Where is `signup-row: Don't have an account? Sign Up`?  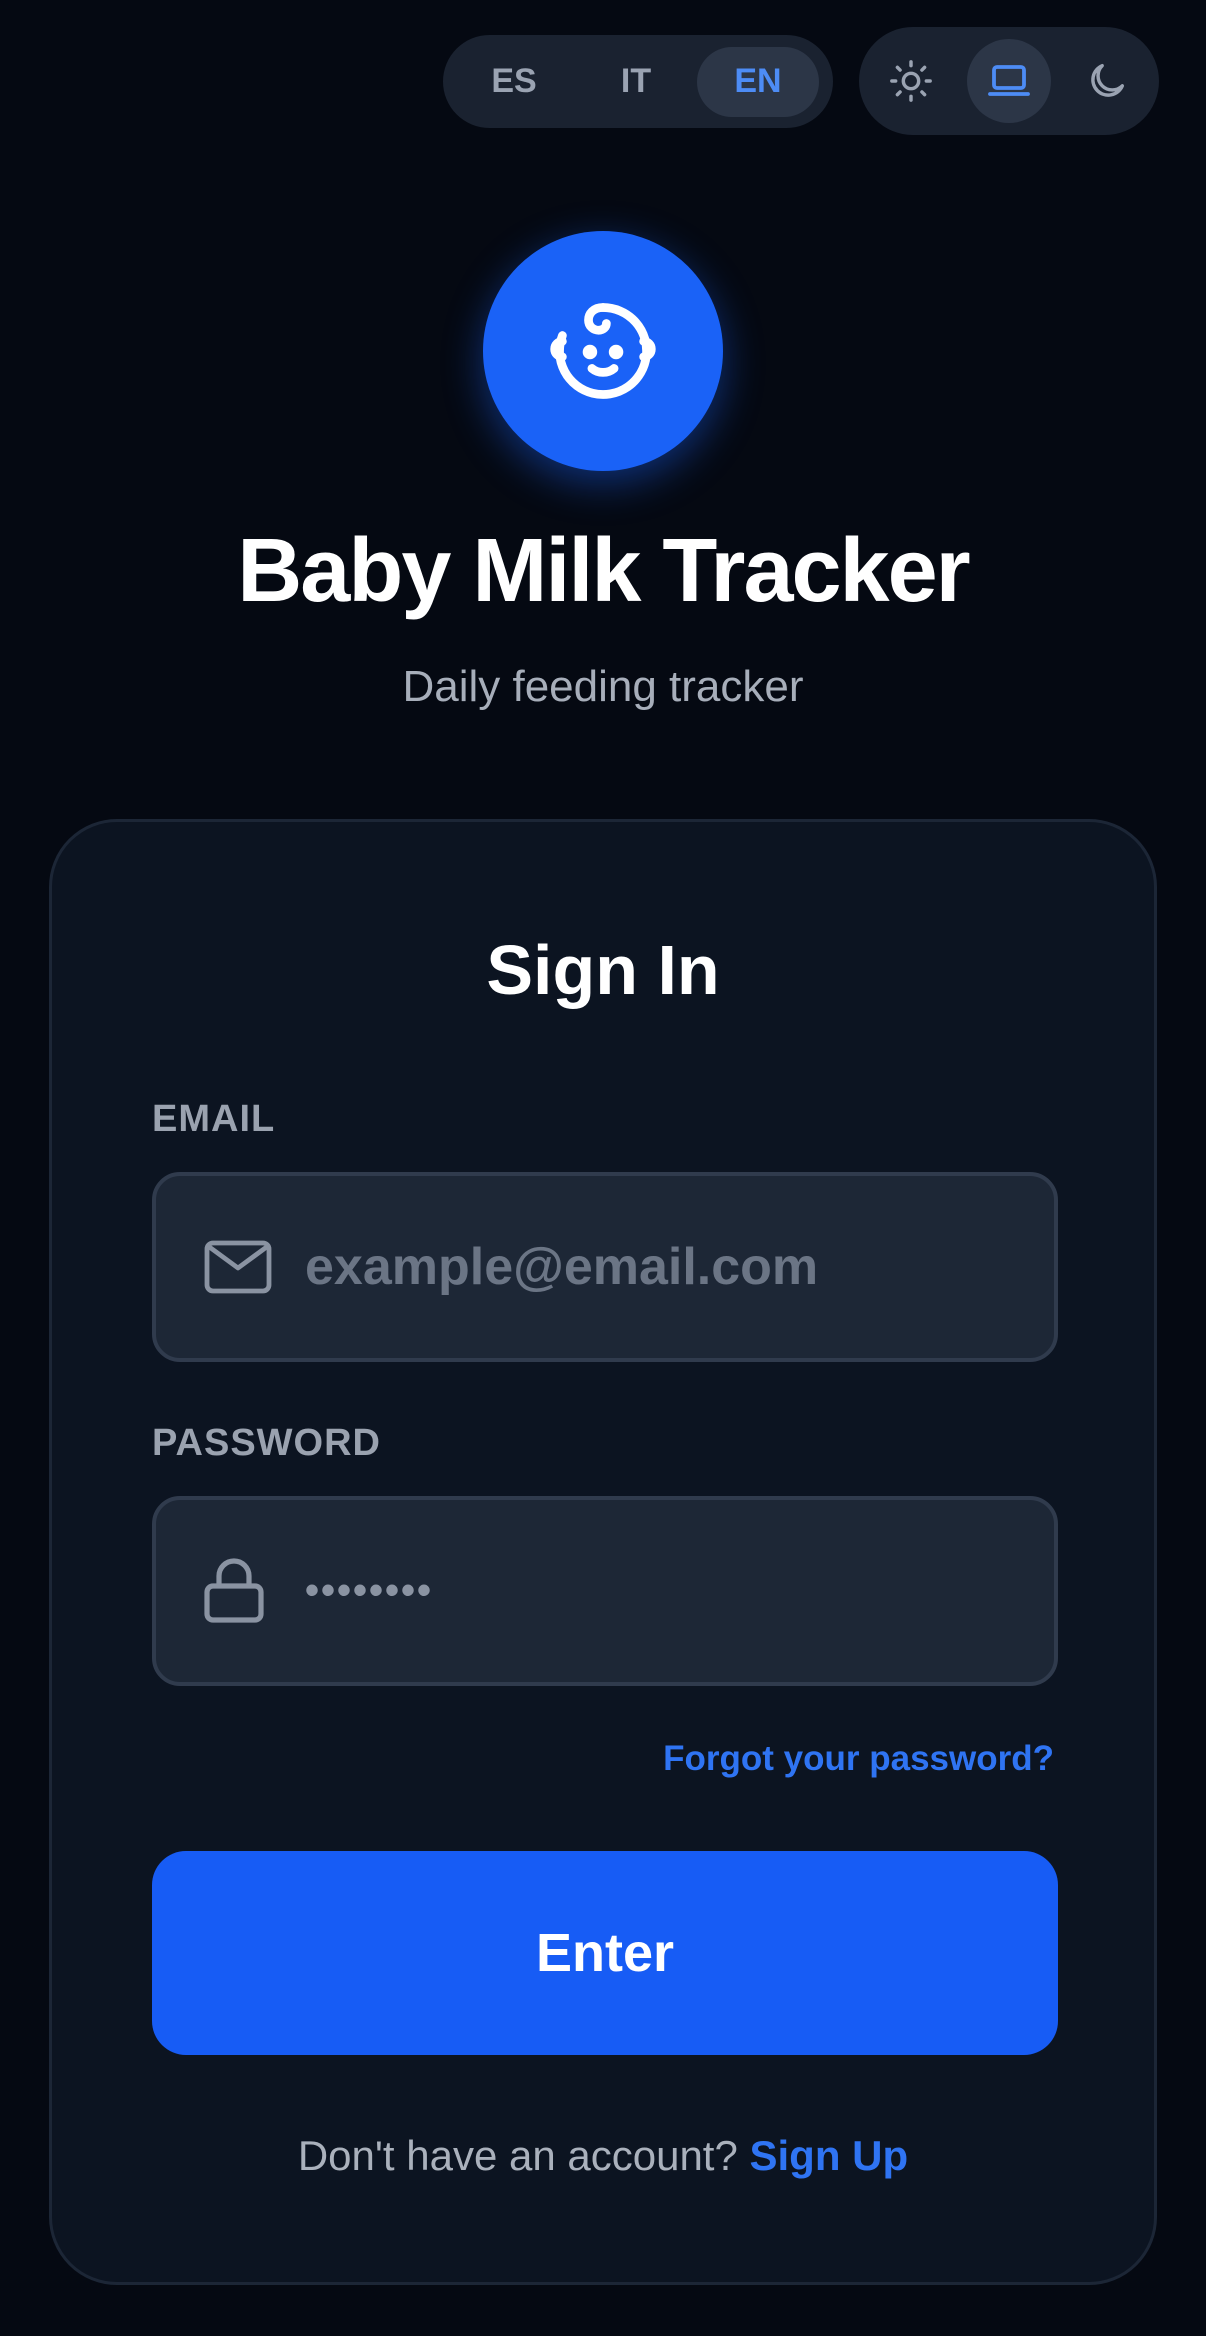
signup-row: Don't have an account? Sign Up is located at coordinates (603, 2156).